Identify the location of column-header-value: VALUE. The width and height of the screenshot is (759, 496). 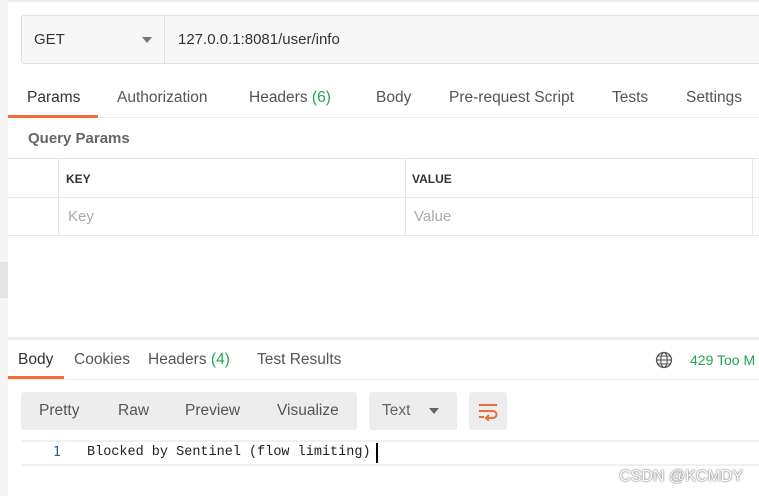
(432, 179).